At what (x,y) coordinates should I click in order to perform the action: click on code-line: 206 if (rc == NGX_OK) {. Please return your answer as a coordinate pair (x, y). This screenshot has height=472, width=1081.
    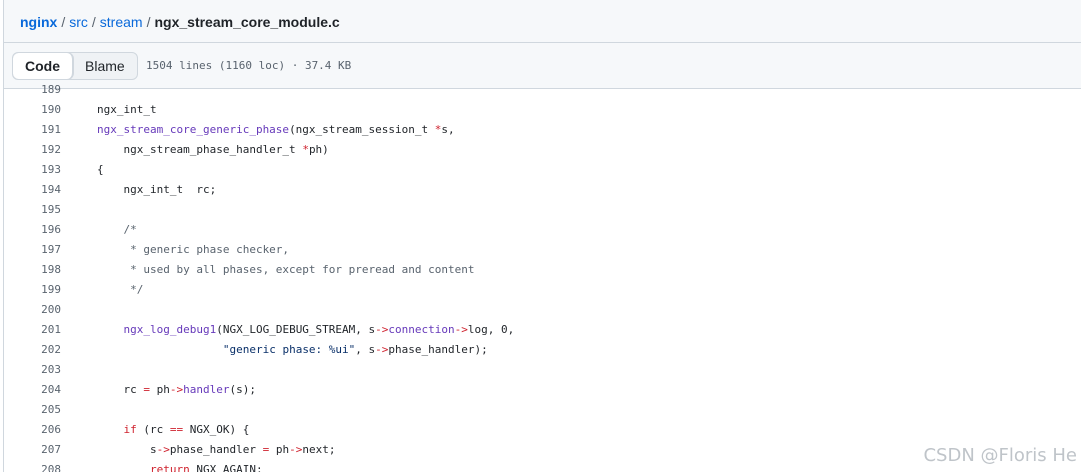
    Looking at the image, I should click on (542, 430).